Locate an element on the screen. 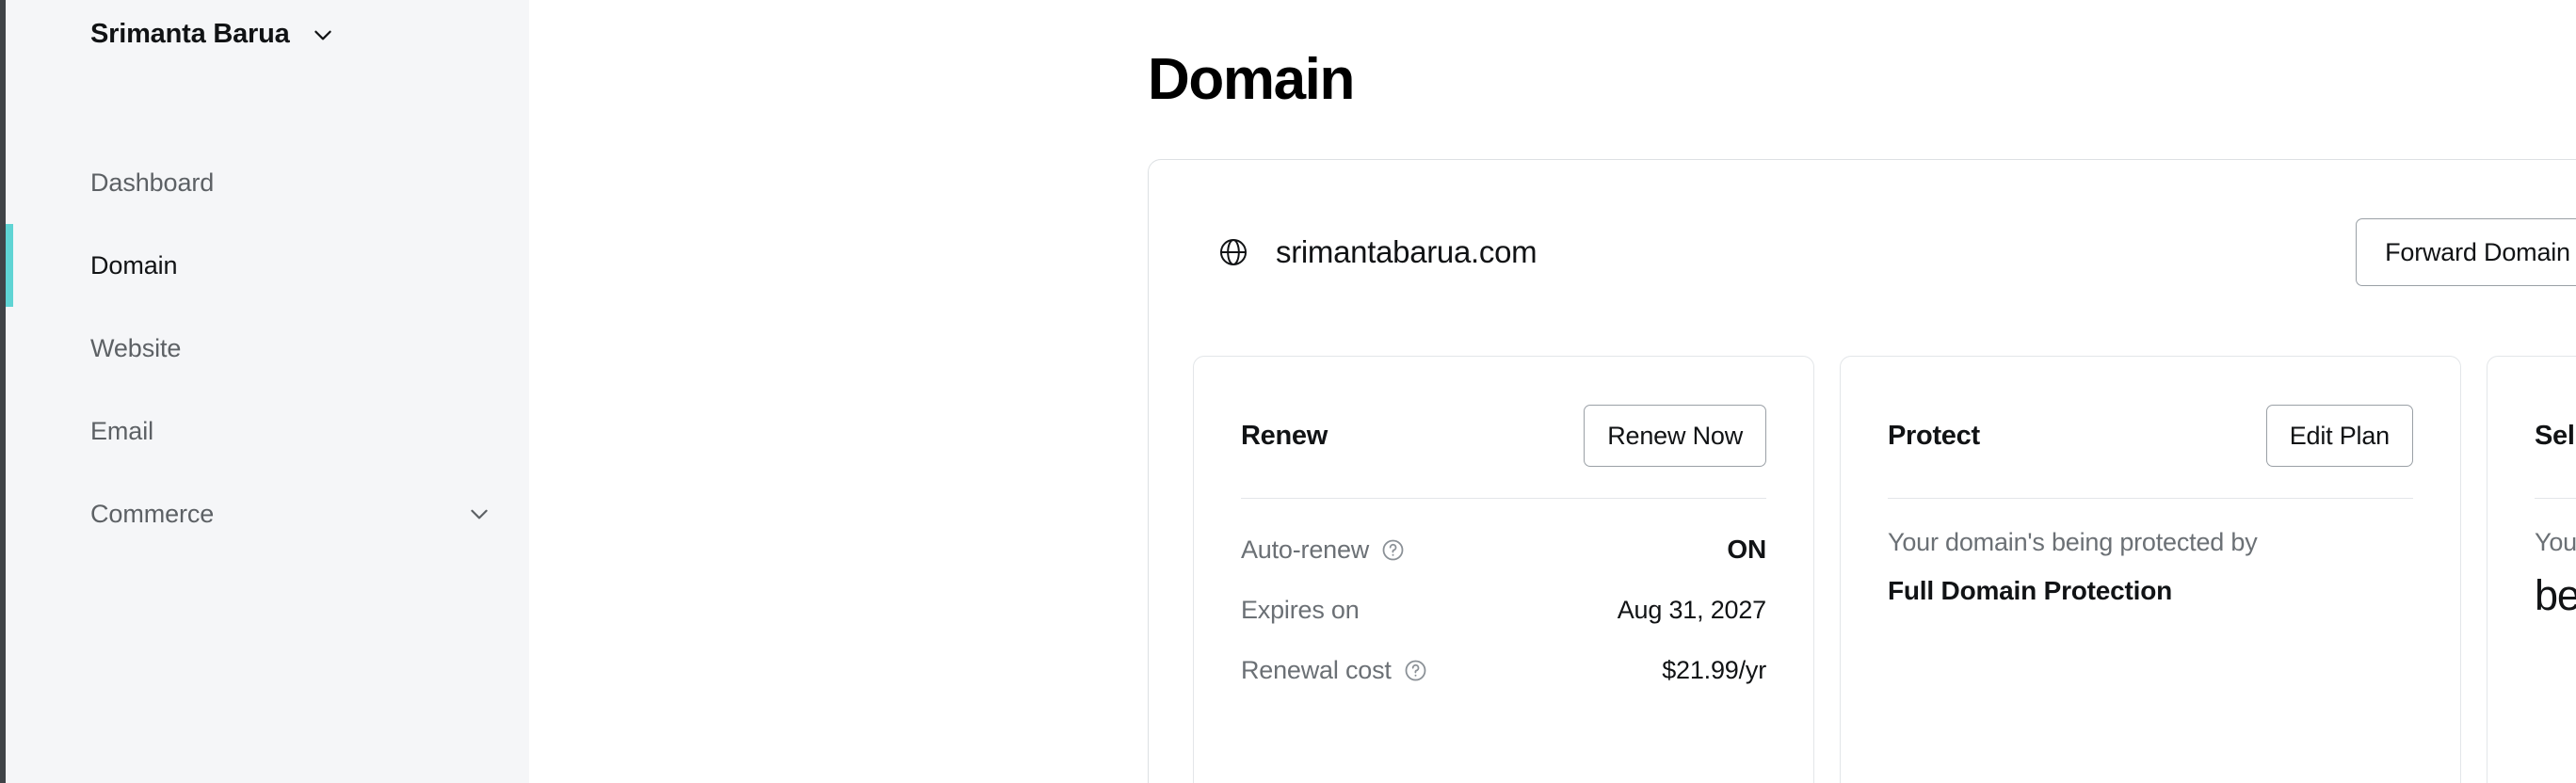 The image size is (2576, 783). sidebar-item-label: Dashboard is located at coordinates (152, 183).